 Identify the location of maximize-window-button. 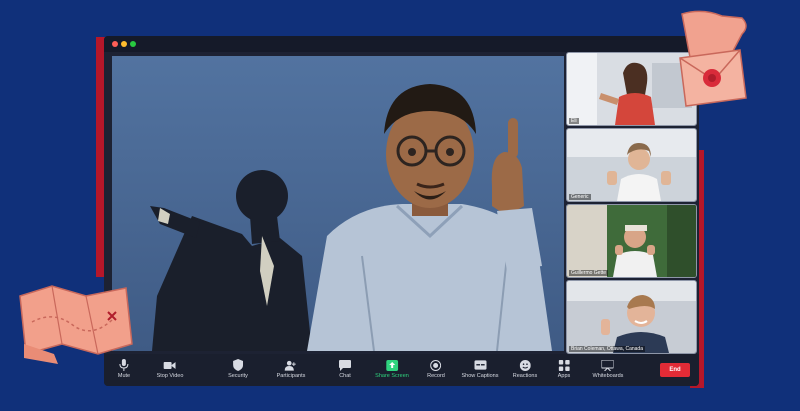
(133, 44).